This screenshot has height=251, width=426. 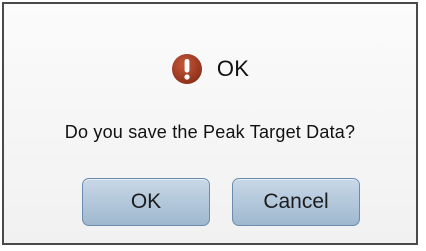 I want to click on dialog-header: OK, so click(x=210, y=69).